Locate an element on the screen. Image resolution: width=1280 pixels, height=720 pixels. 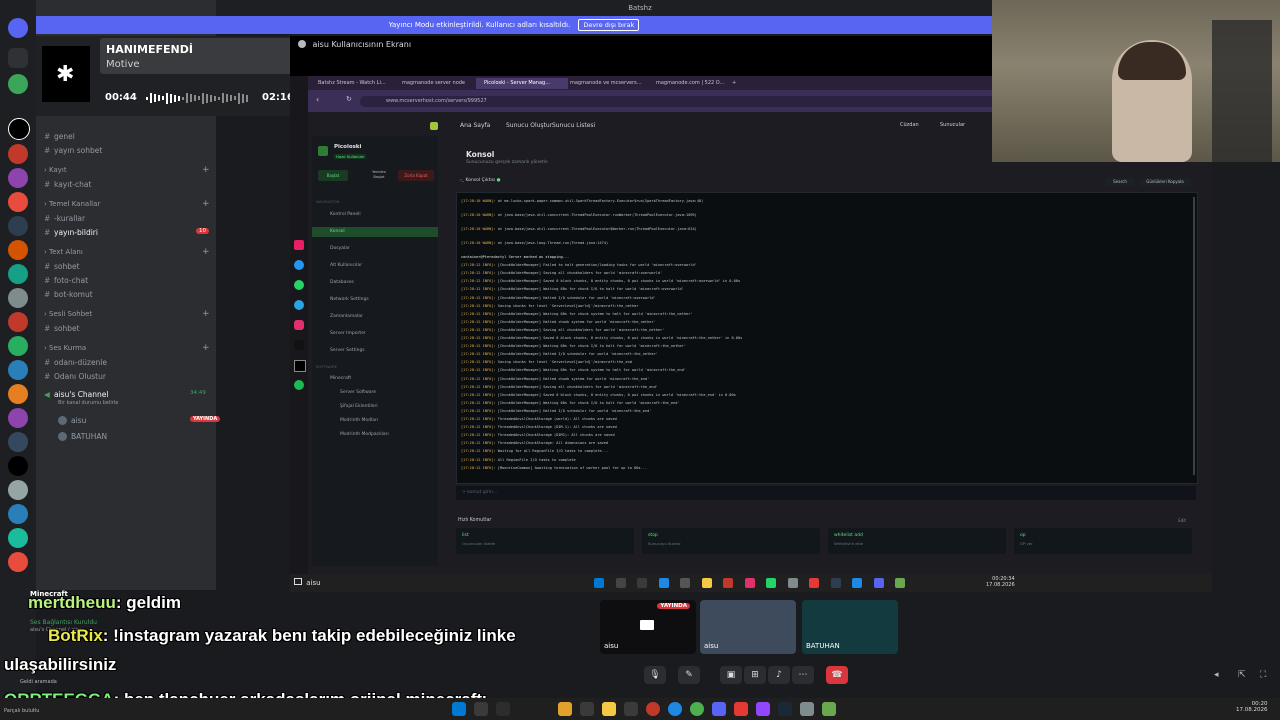
fullscreen-icon: ⛶ is located at coordinates (1263, 675).